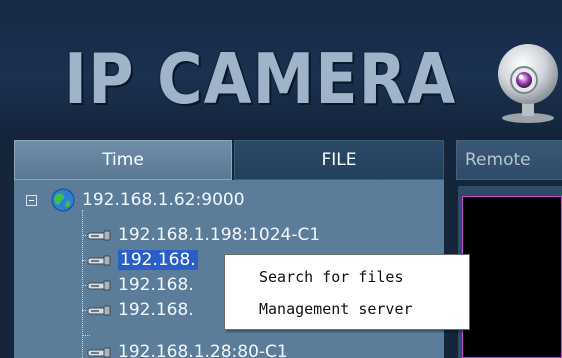 The image size is (562, 358). I want to click on menu-item-management-server: Management server, so click(336, 309).